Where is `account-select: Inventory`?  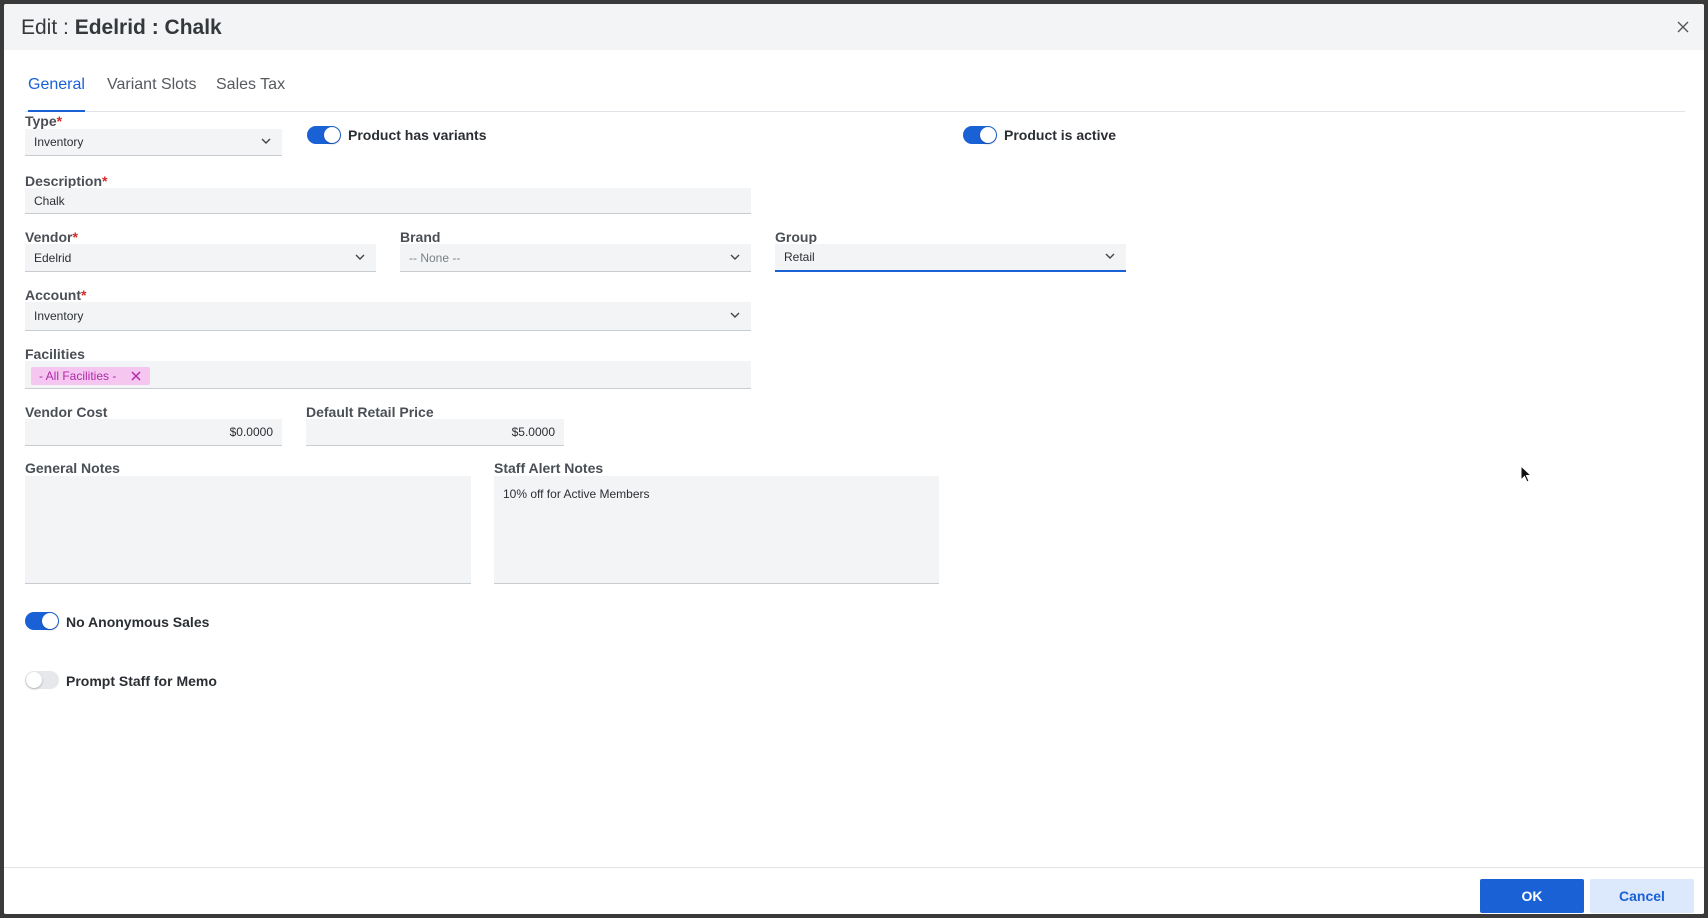
account-select: Inventory is located at coordinates (388, 316).